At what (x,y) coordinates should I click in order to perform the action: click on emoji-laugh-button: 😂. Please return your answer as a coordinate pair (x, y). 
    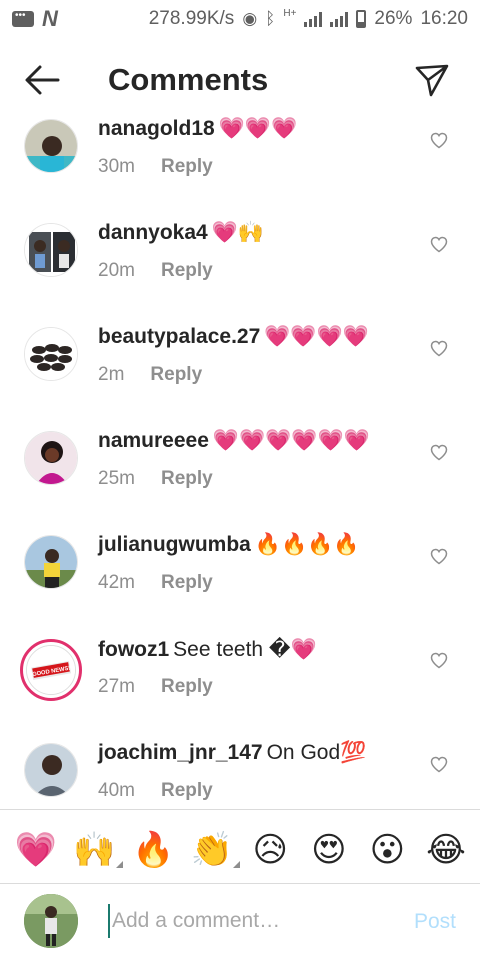
    Looking at the image, I should click on (446, 850).